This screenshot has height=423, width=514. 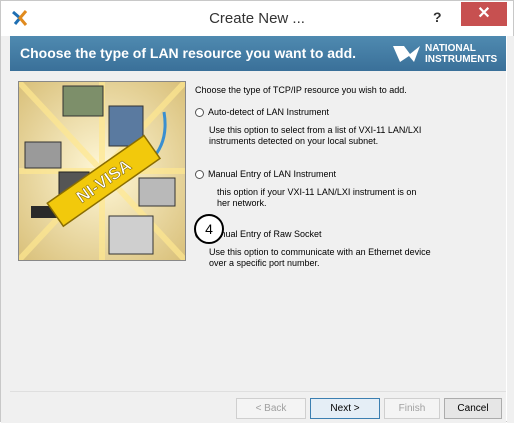 I want to click on instruments-collage: NI-VISA, so click(x=102, y=171).